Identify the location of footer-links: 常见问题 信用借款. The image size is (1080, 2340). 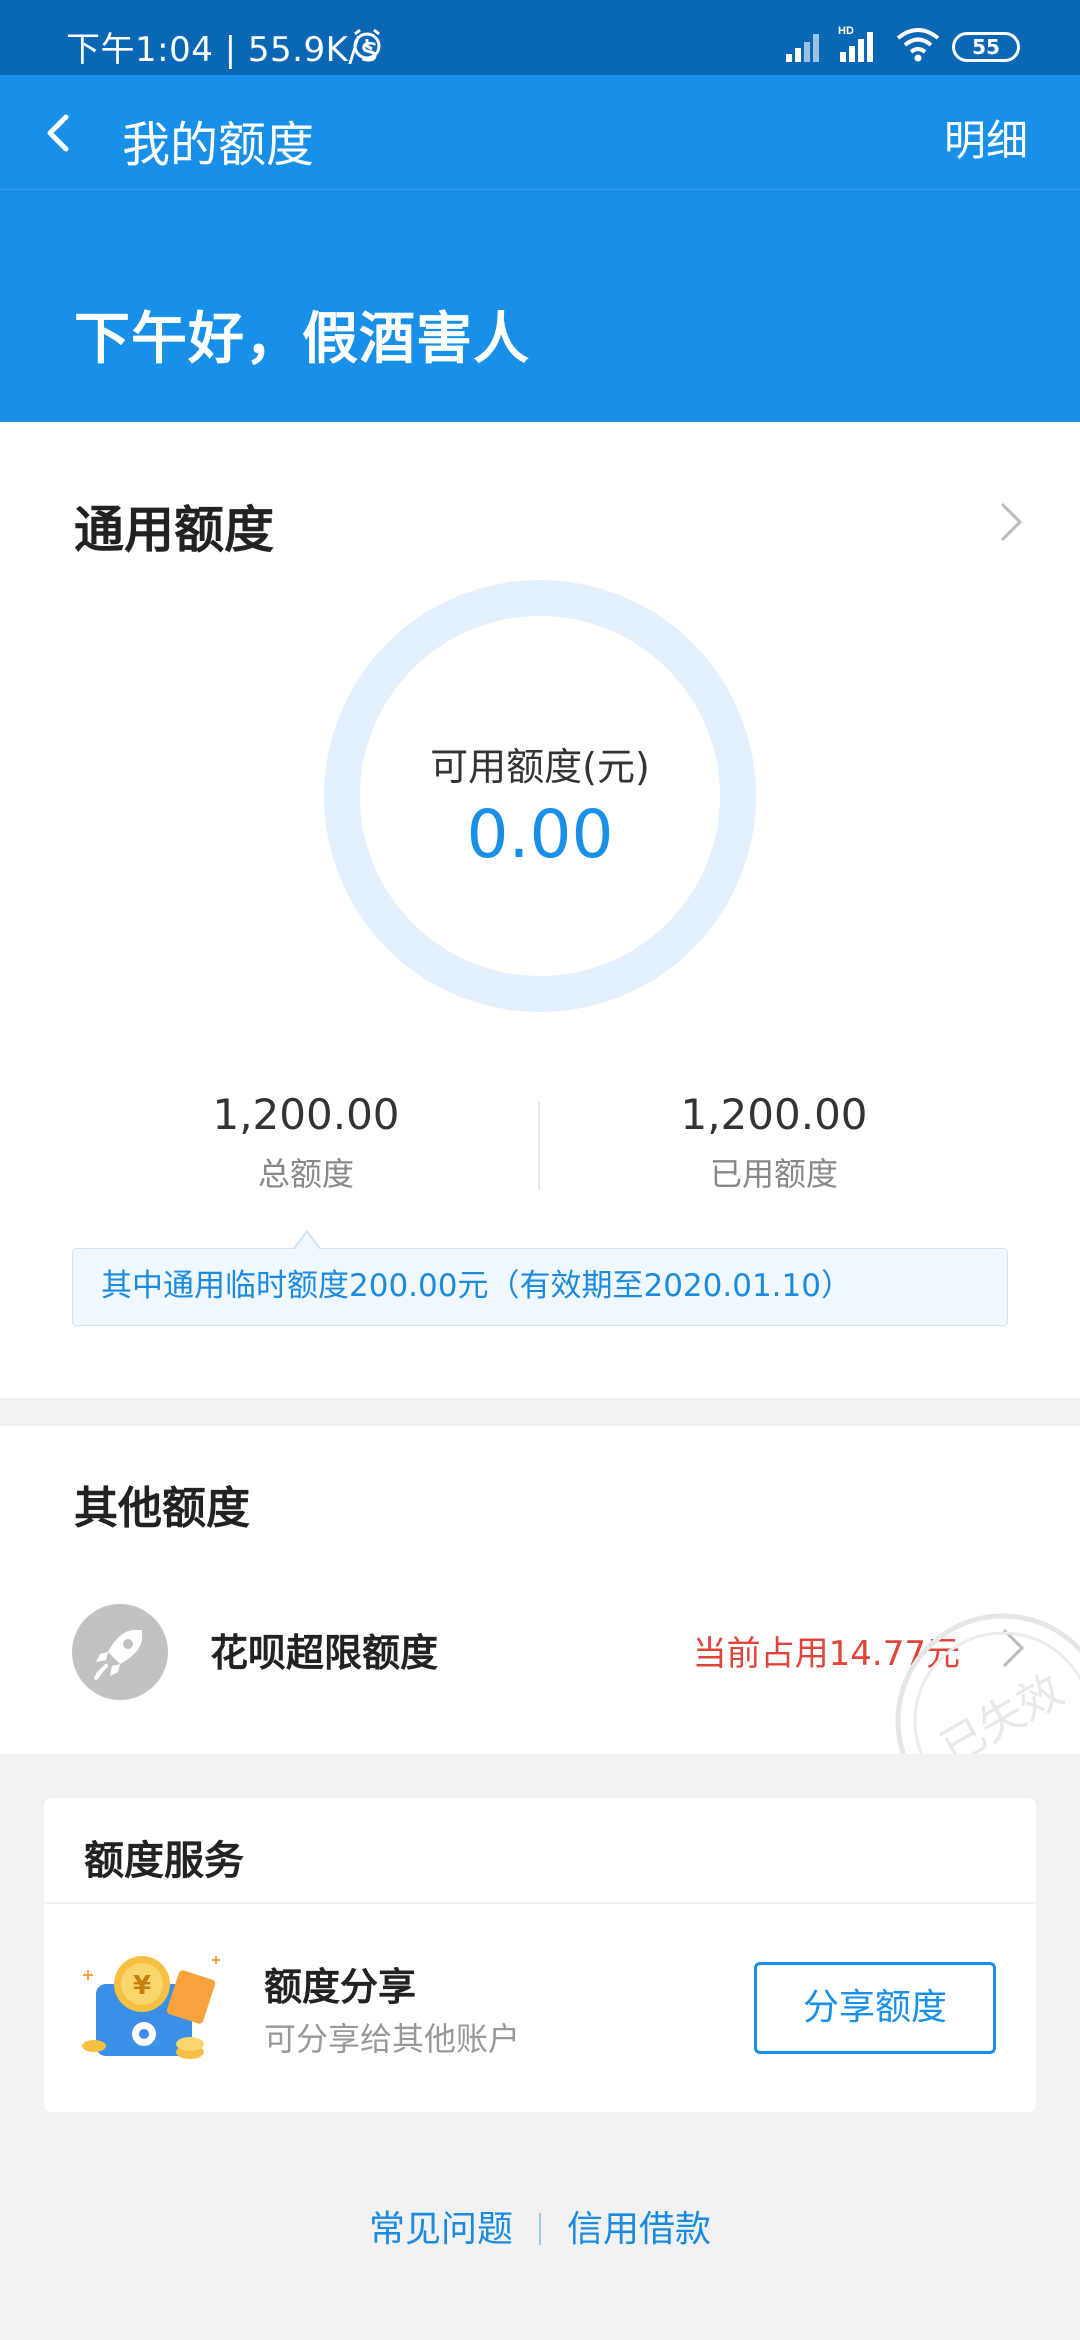
(540, 2226).